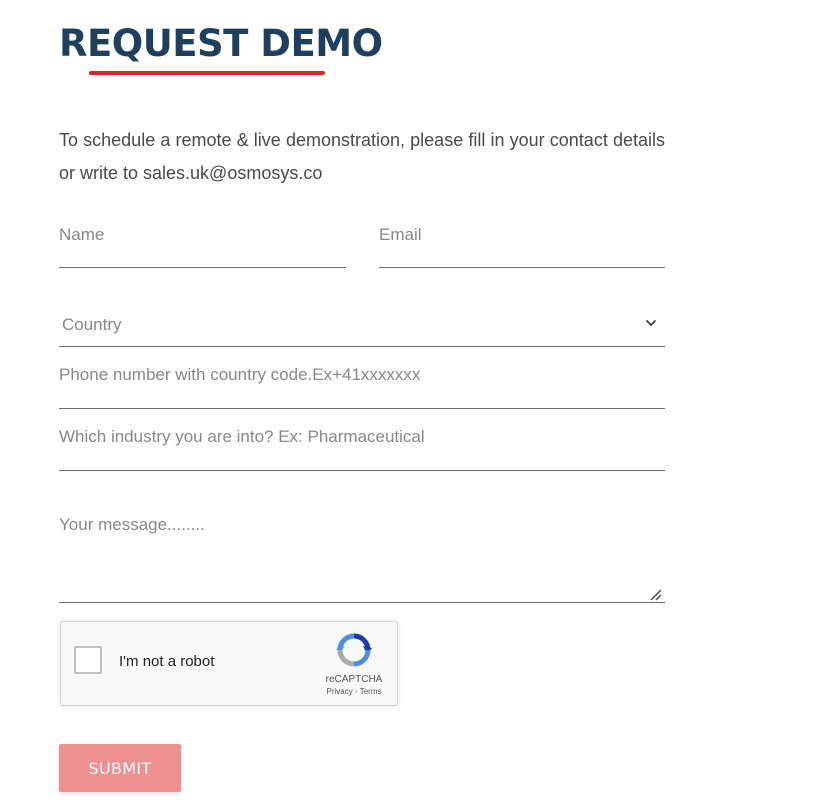 The width and height of the screenshot is (821, 810). Describe the element at coordinates (655, 594) in the screenshot. I see `resize-handle-icon` at that location.